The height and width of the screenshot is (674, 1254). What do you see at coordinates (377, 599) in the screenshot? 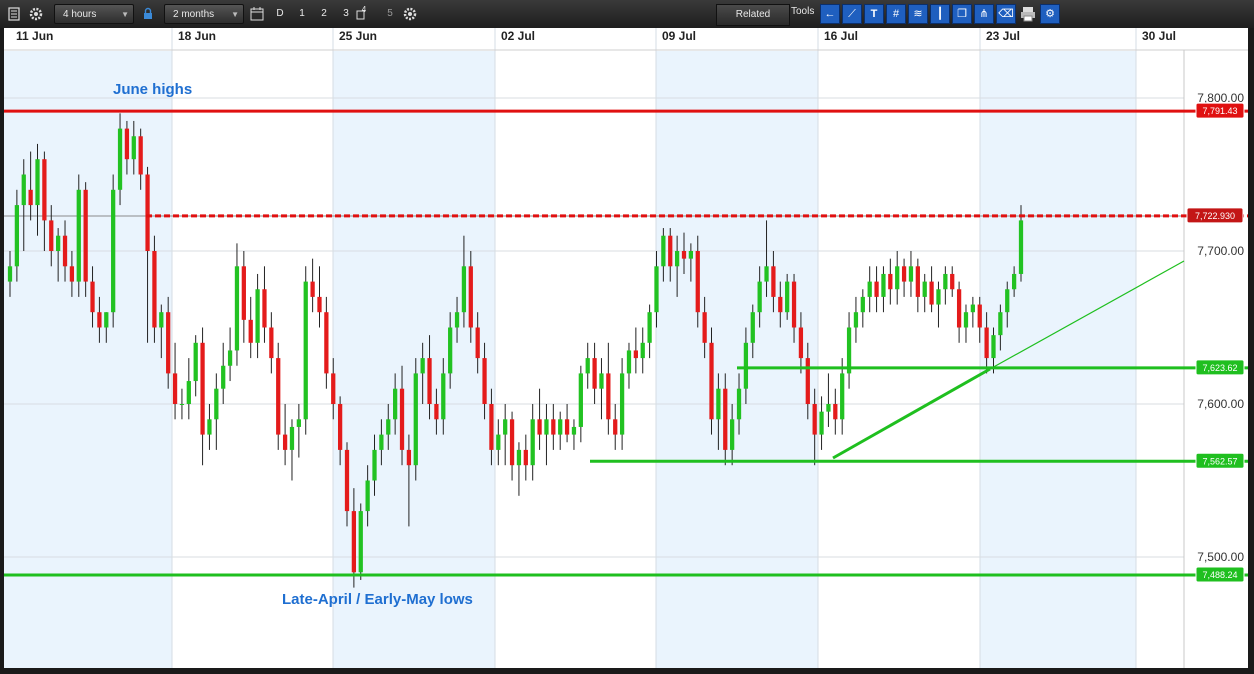
I see `annotation-late-april-lows: Late-April / Early-May lows` at bounding box center [377, 599].